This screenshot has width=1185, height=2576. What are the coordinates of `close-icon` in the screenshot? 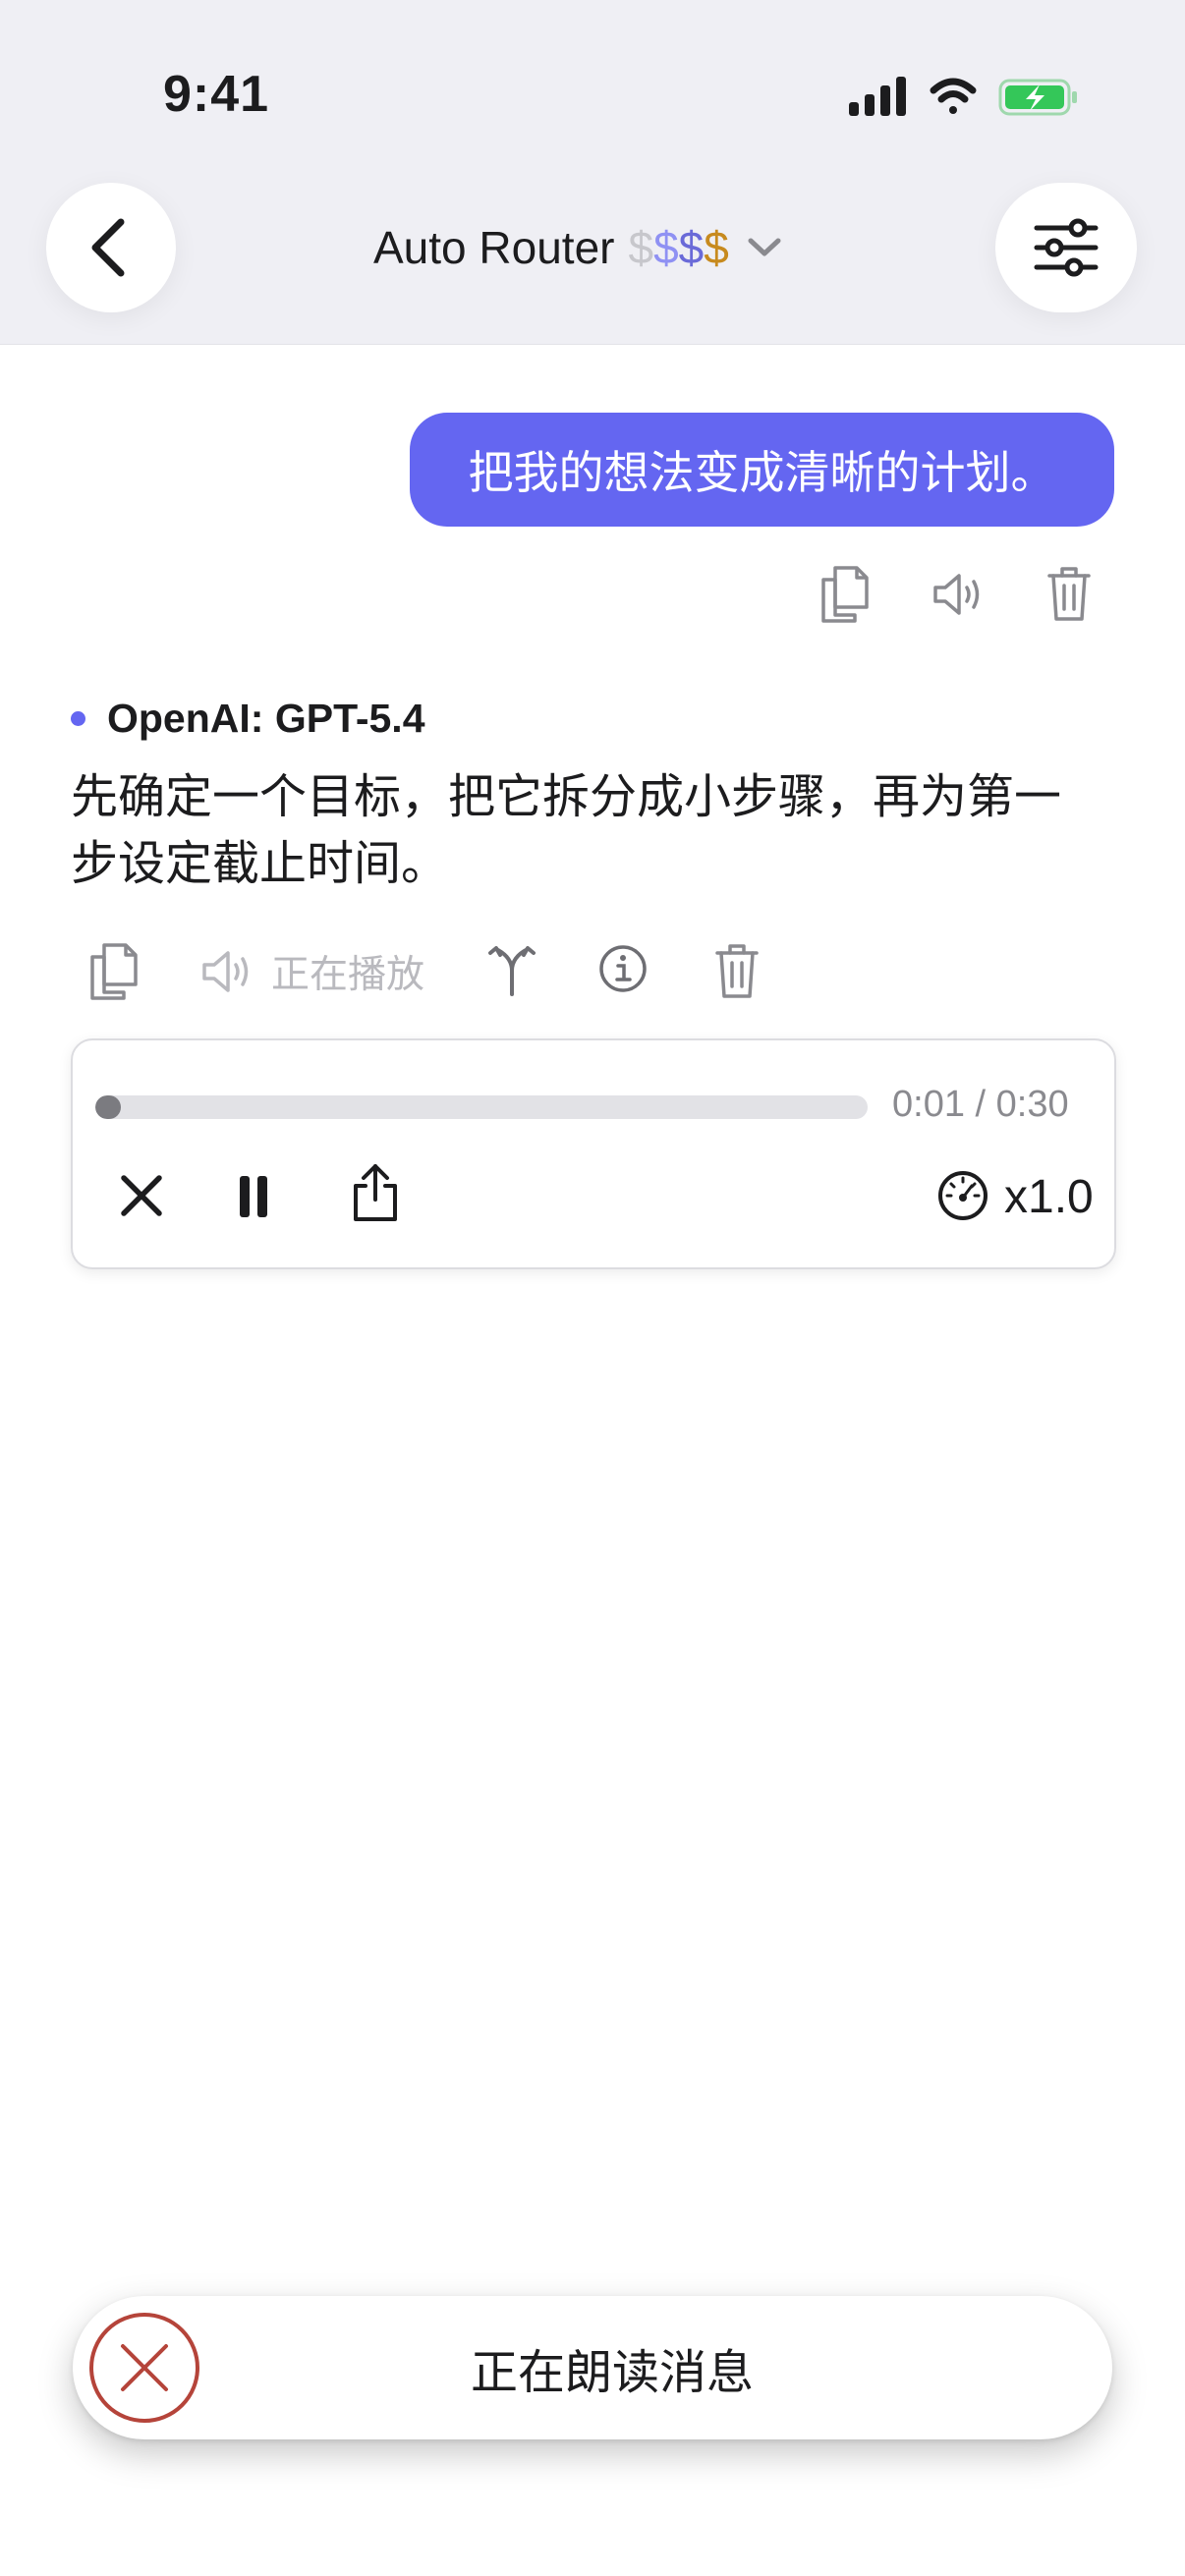 It's located at (141, 1195).